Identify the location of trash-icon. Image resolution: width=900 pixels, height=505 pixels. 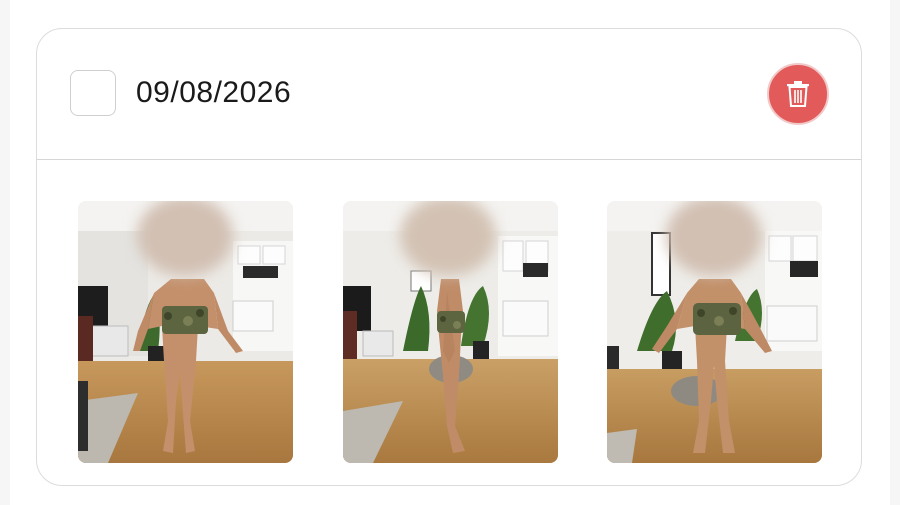
(798, 94).